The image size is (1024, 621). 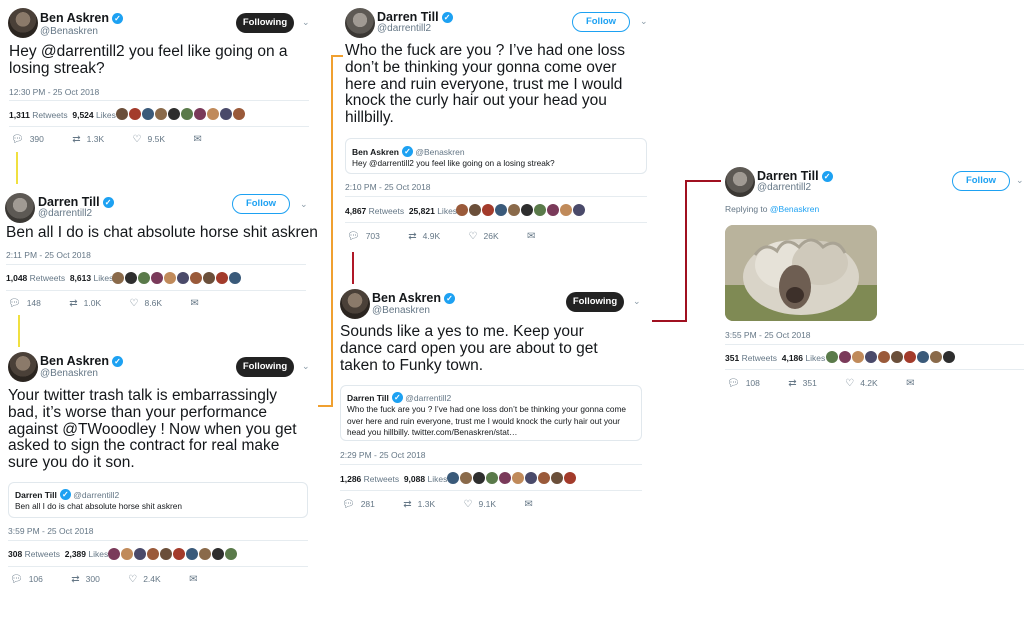 What do you see at coordinates (85, 303) in the screenshot?
I see `retweet-button: ⇄ 1.0K` at bounding box center [85, 303].